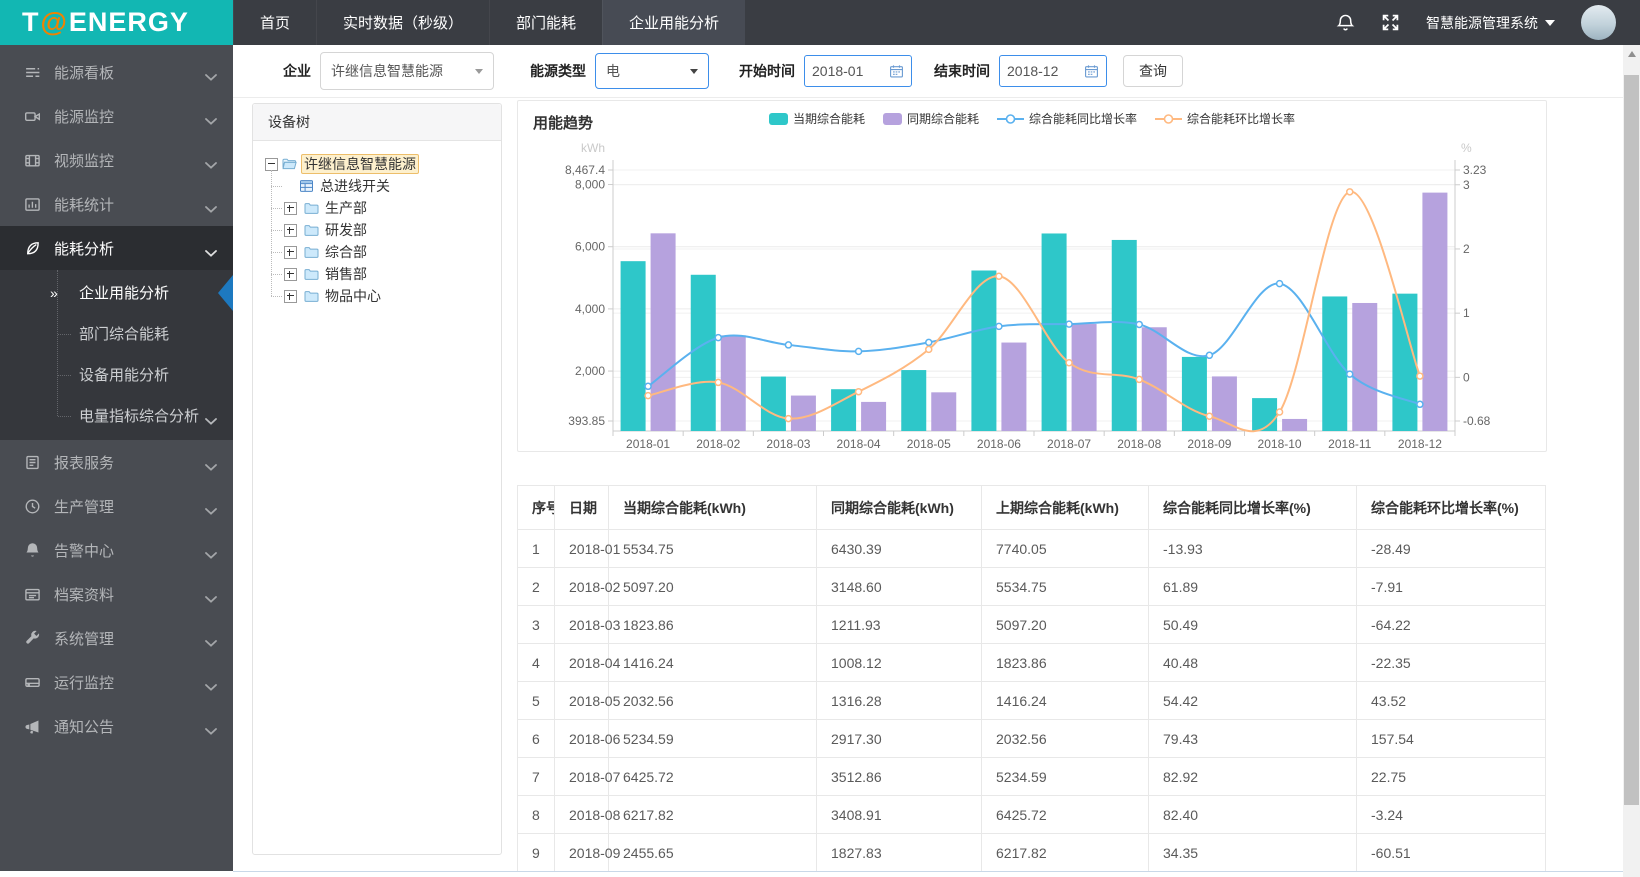 The image size is (1640, 877). Describe the element at coordinates (32, 160) in the screenshot. I see `film-icon` at that location.